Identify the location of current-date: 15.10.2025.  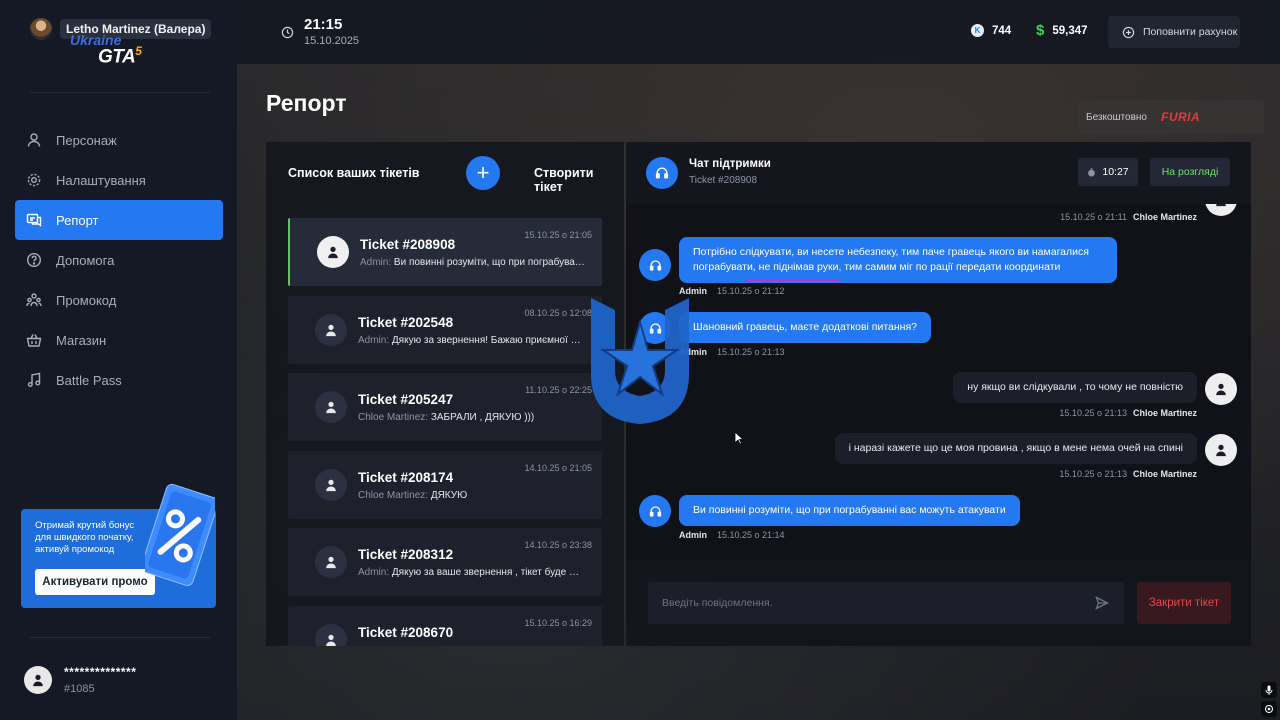
(332, 41).